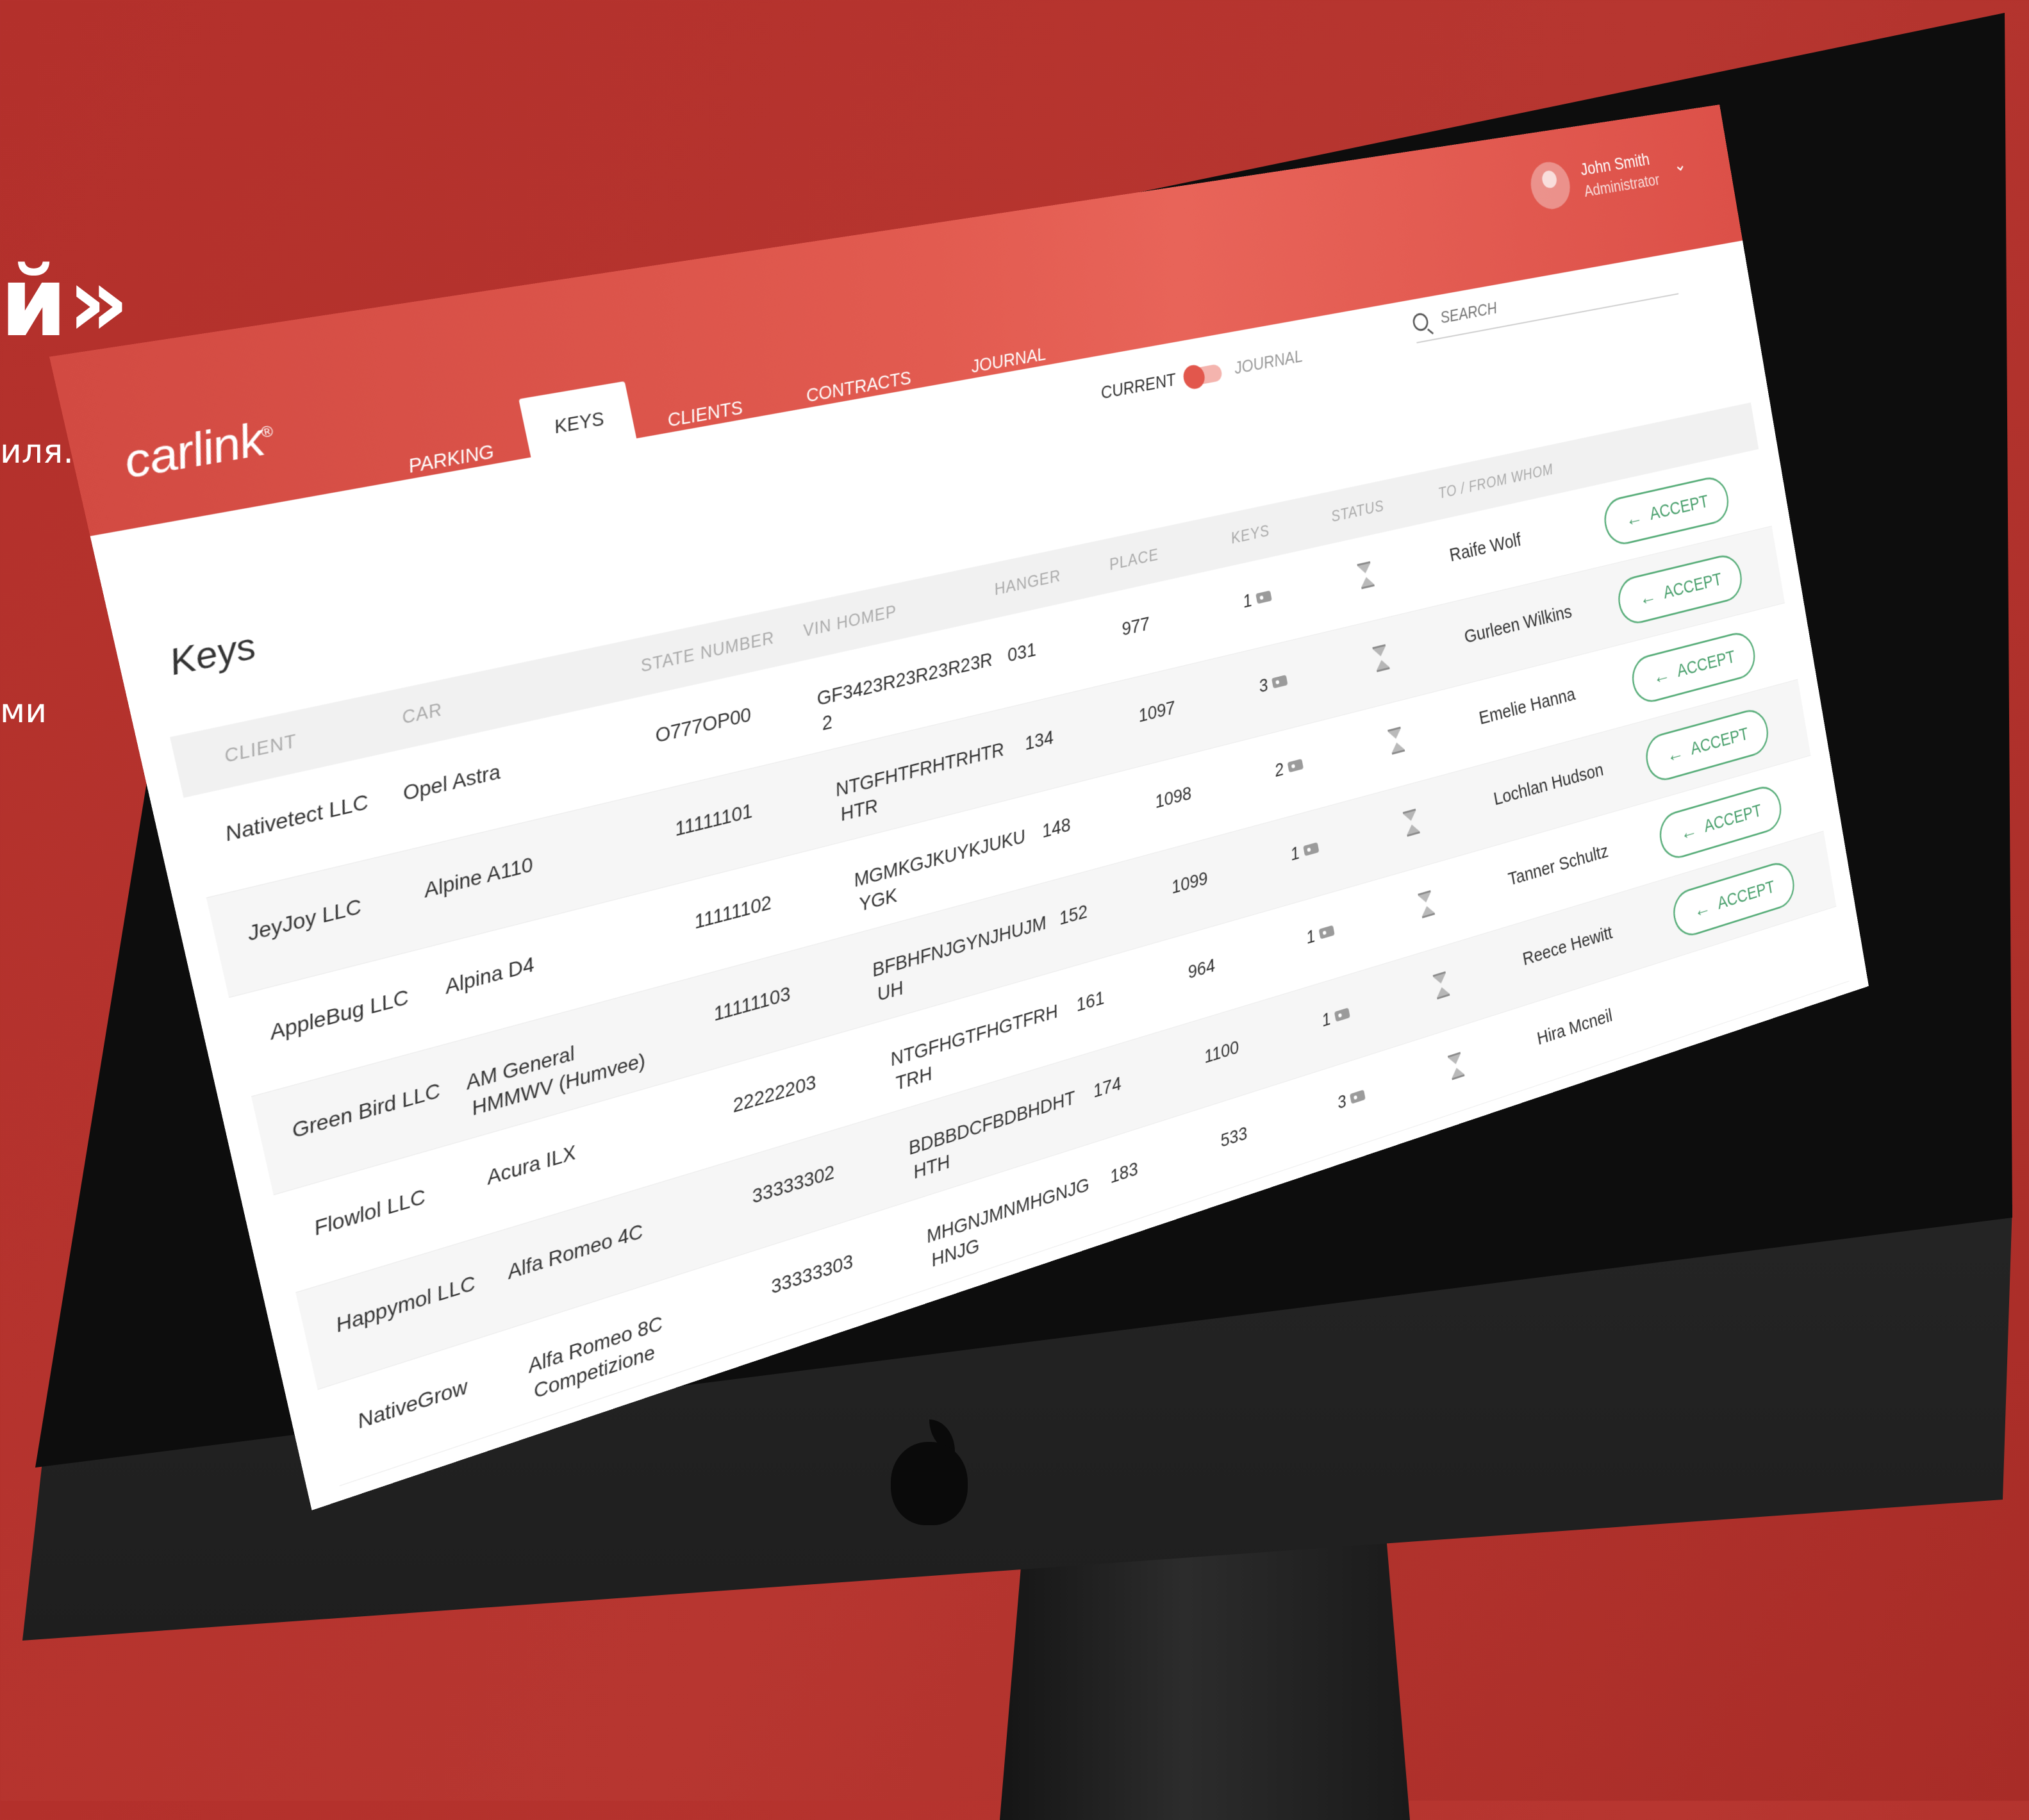  I want to click on cell-hanger: 183, so click(1124, 1172).